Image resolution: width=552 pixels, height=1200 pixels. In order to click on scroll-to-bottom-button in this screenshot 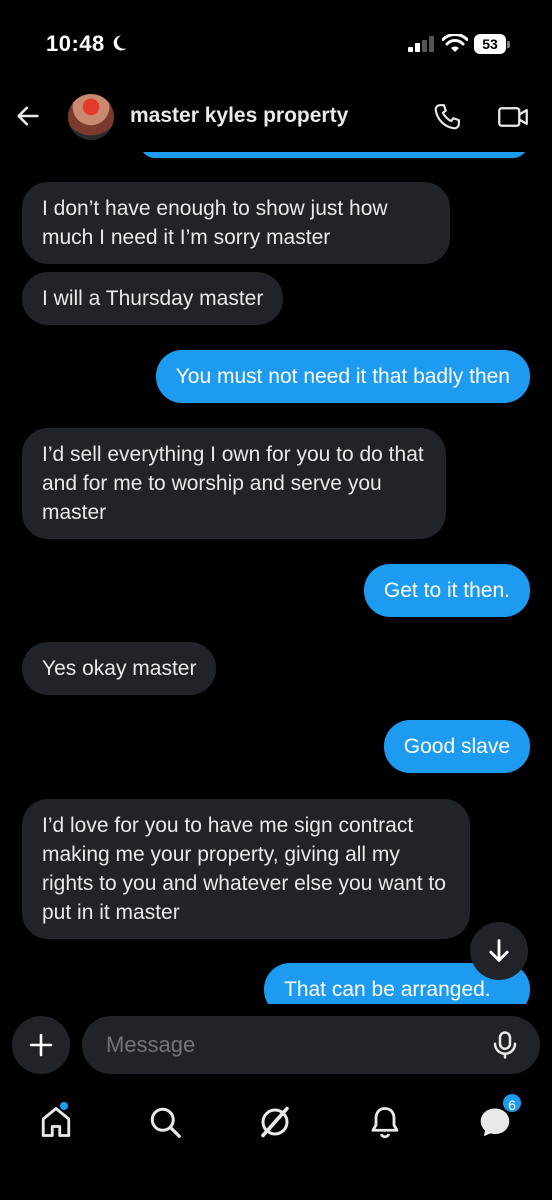, I will do `click(499, 951)`.